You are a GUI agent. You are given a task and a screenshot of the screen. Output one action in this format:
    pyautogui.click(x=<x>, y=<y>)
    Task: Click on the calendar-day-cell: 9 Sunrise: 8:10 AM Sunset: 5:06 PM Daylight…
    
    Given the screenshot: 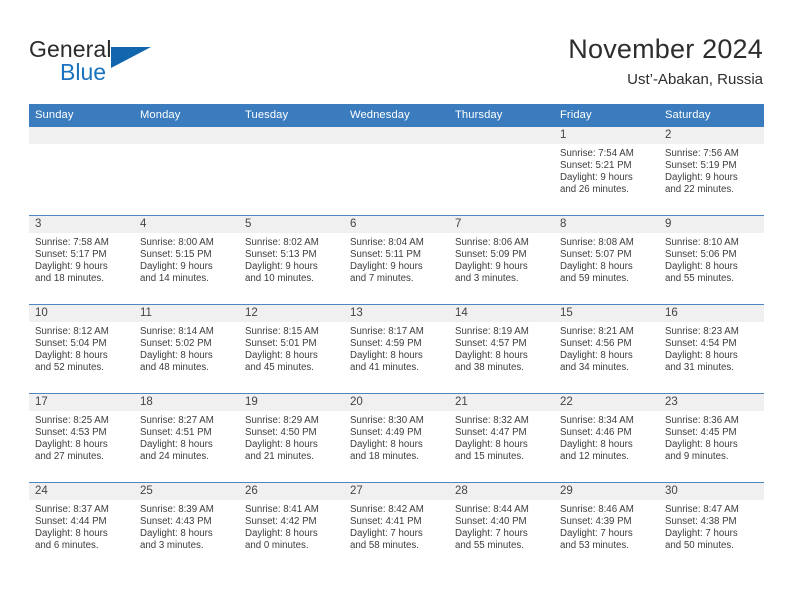 What is the action you would take?
    pyautogui.click(x=711, y=260)
    